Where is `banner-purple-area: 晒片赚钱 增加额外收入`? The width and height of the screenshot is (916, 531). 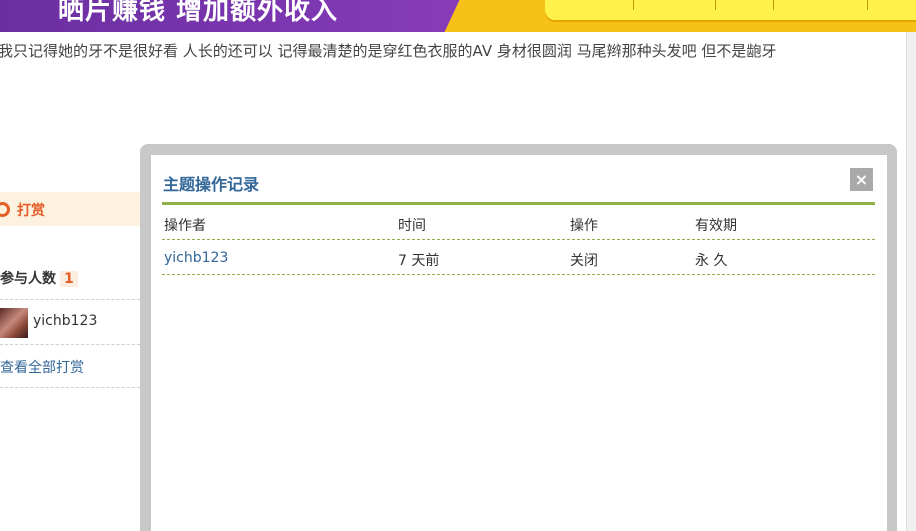
banner-purple-area: 晒片赚钱 增加额外收入 is located at coordinates (235, 16).